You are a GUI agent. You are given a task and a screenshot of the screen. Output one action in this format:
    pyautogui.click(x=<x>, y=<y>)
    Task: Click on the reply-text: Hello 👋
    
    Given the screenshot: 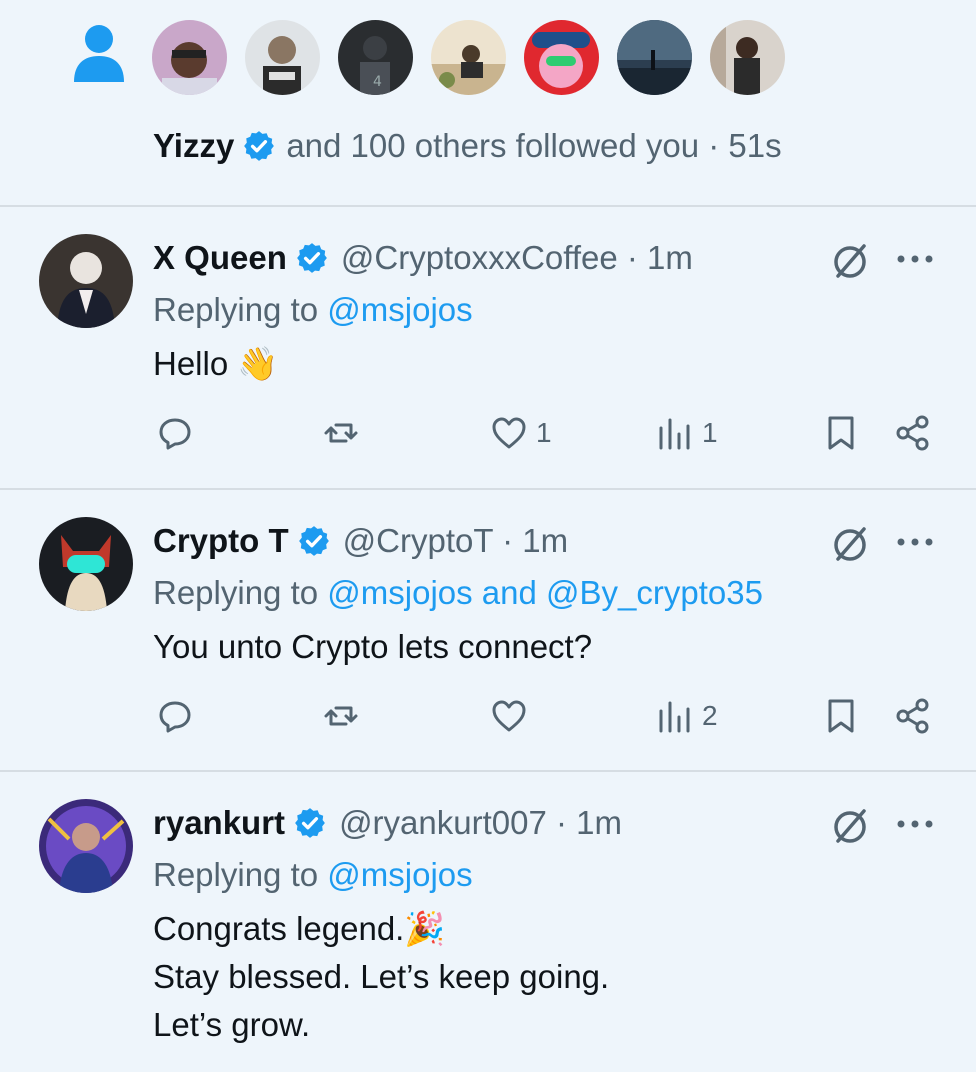 What is the action you would take?
    pyautogui.click(x=216, y=363)
    